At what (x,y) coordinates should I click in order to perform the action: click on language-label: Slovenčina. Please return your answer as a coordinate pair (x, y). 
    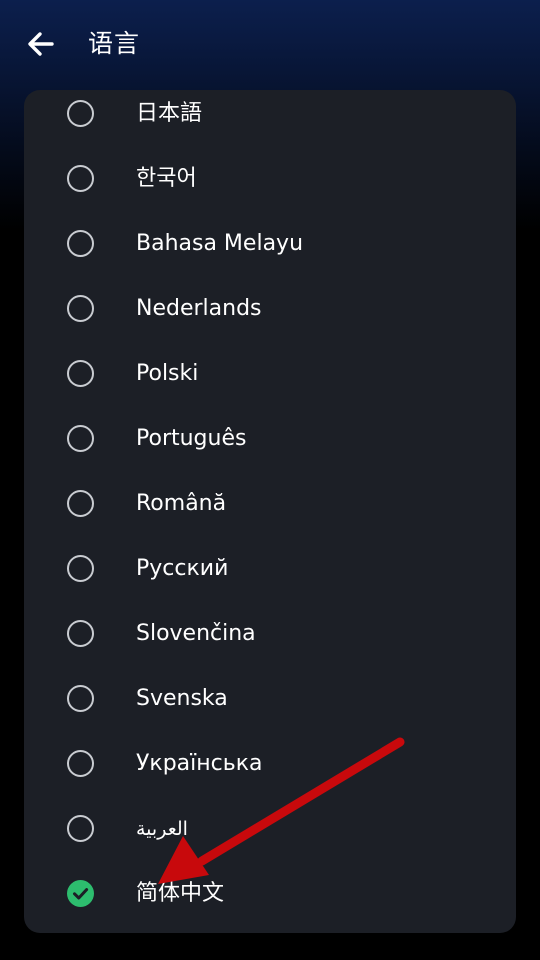
    Looking at the image, I should click on (196, 633).